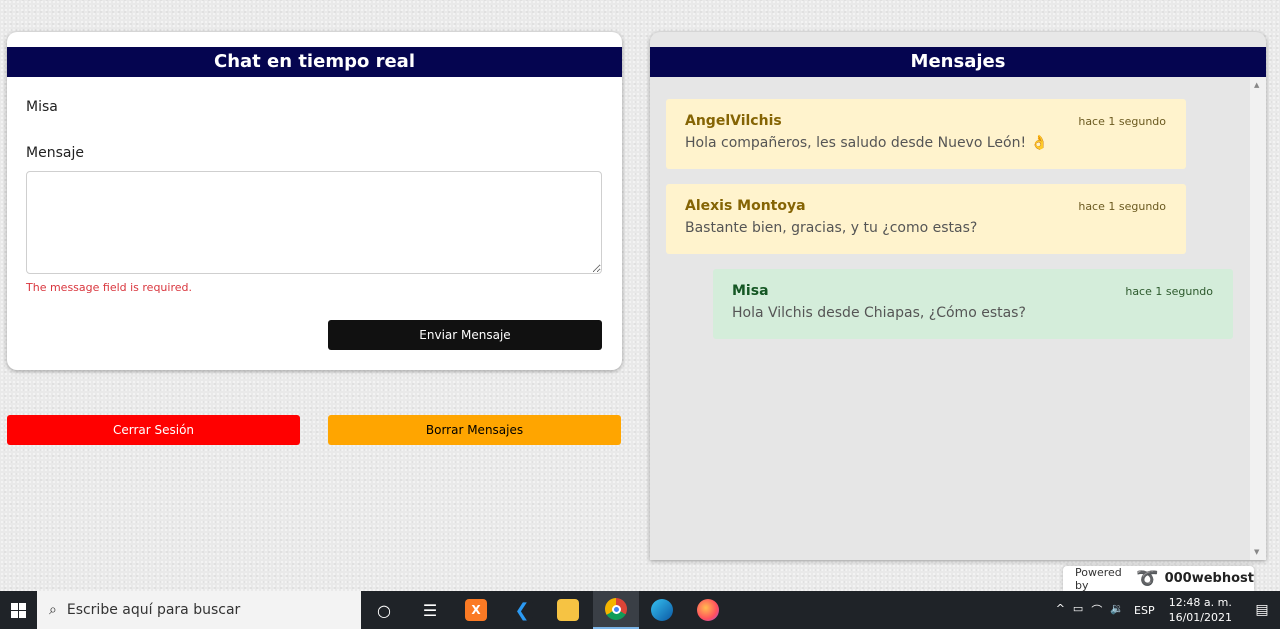 The width and height of the screenshot is (1280, 629). What do you see at coordinates (1147, 578) in the screenshot?
I see `webhost-logo-icon: ➰` at bounding box center [1147, 578].